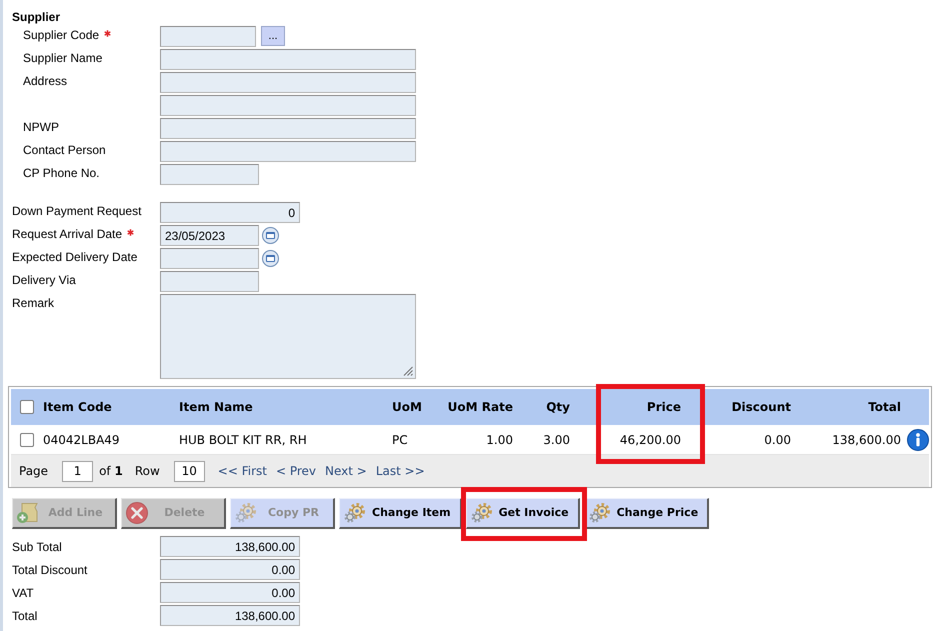 This screenshot has width=944, height=631. What do you see at coordinates (480, 407) in the screenshot?
I see `column-header: UoM Rate` at bounding box center [480, 407].